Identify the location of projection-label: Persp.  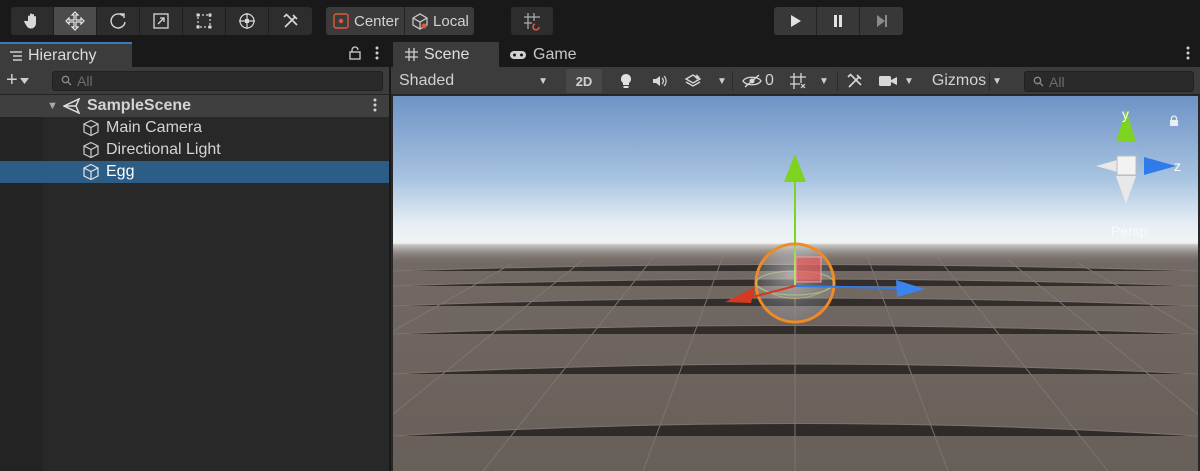
(1129, 231).